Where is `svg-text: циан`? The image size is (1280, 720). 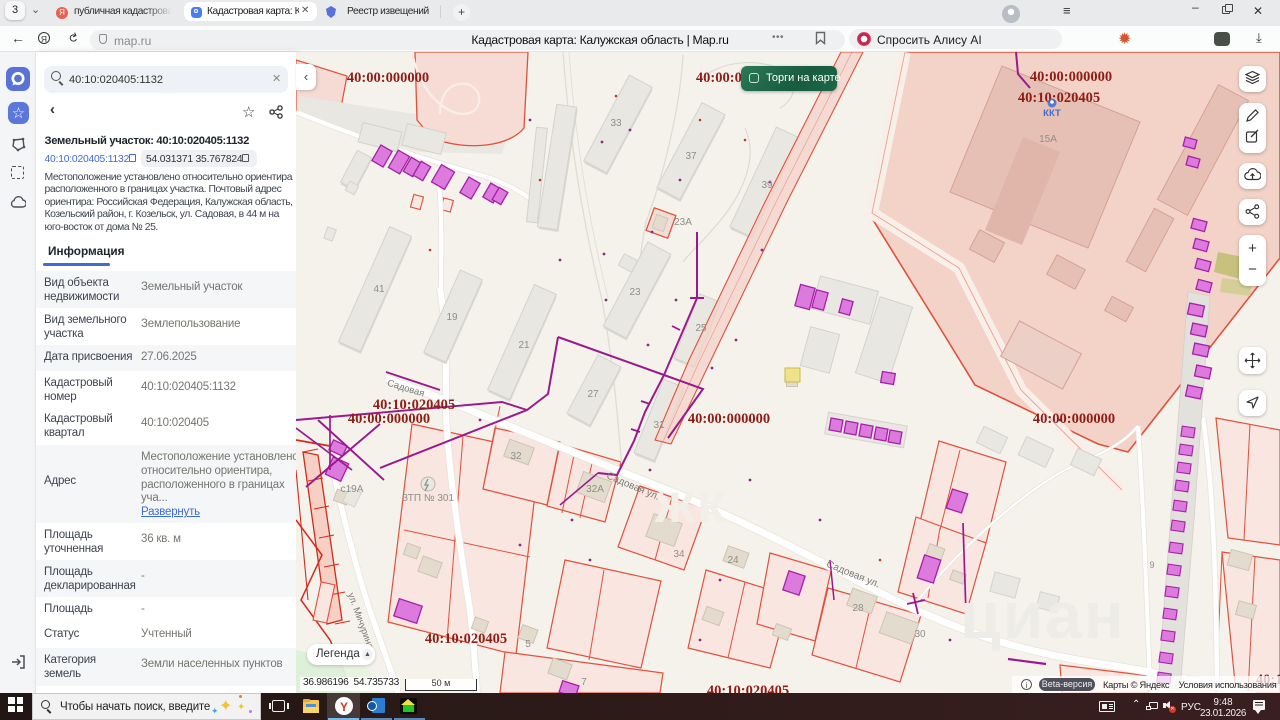 svg-text: циан is located at coordinates (1043, 615).